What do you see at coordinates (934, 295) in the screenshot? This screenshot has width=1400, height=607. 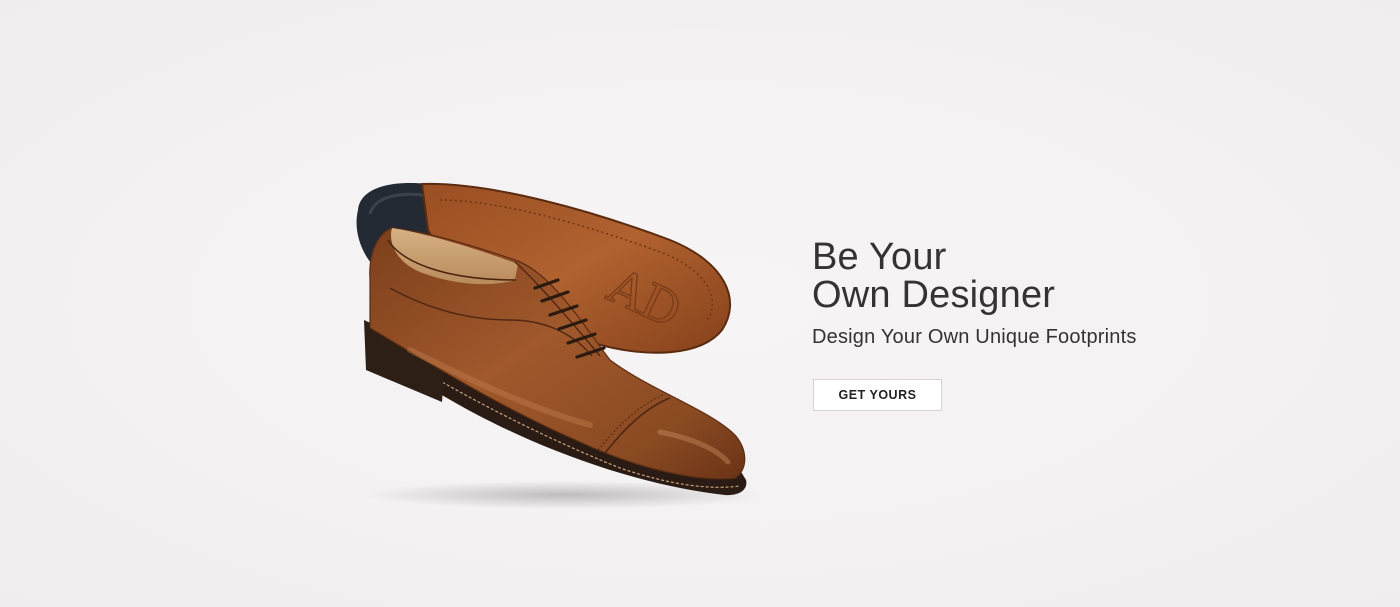 I see `headline-line-2: Own Designer` at bounding box center [934, 295].